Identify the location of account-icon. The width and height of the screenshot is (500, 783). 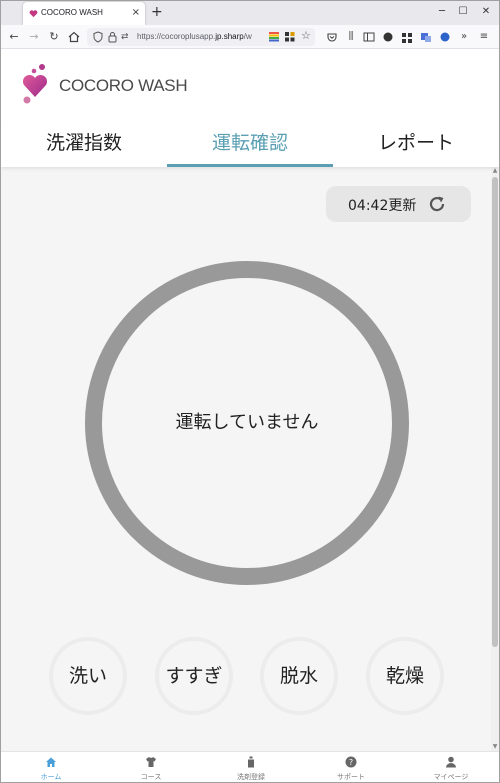
(388, 37).